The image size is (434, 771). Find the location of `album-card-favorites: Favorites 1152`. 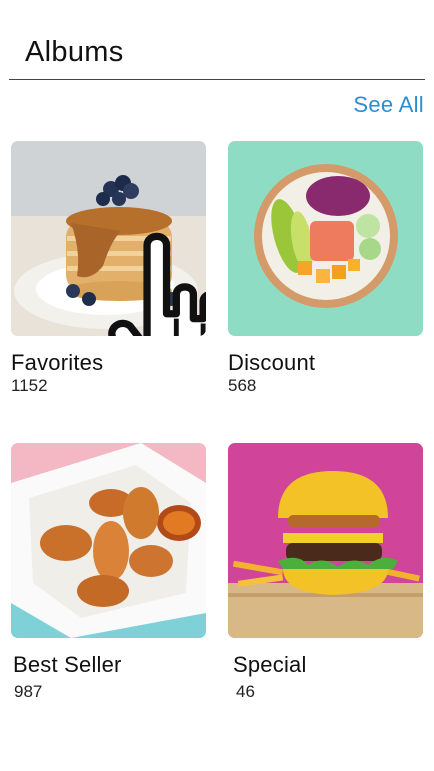

album-card-favorites: Favorites 1152 is located at coordinates (108, 268).